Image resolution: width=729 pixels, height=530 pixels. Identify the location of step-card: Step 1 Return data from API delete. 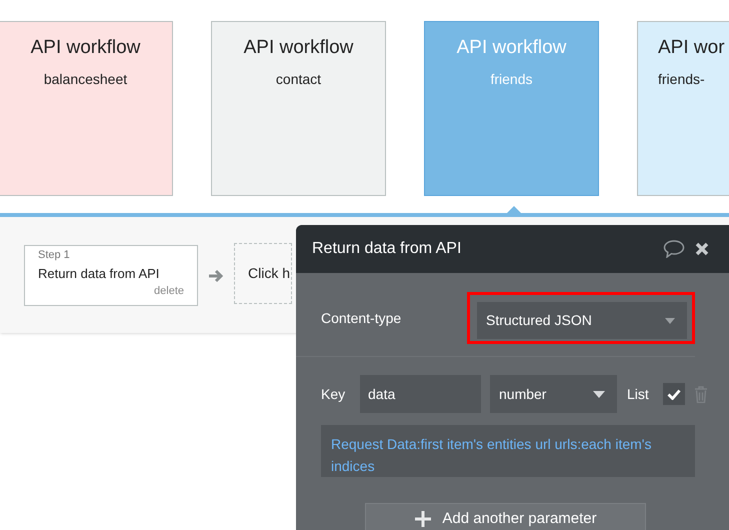
(111, 275).